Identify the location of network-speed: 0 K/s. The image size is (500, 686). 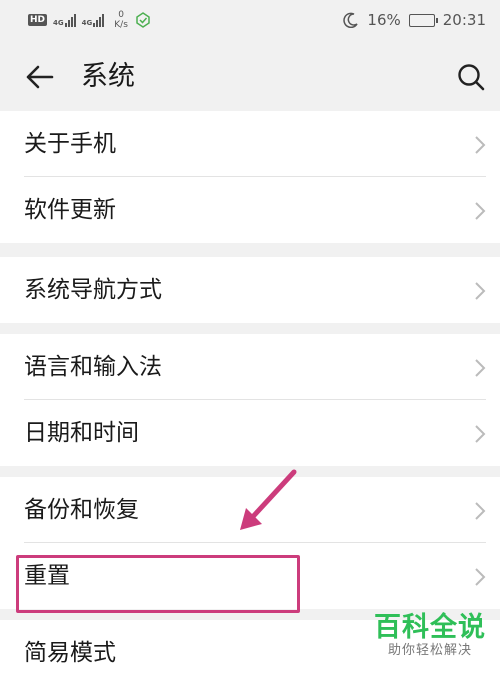
(121, 20).